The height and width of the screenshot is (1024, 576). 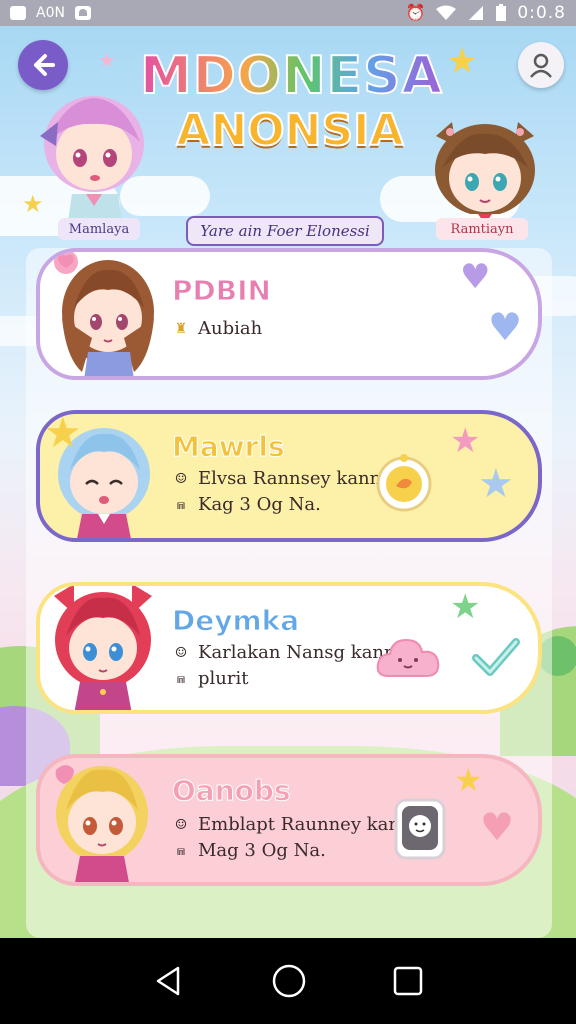 What do you see at coordinates (223, 678) in the screenshot?
I see `character-detail-text: plurit` at bounding box center [223, 678].